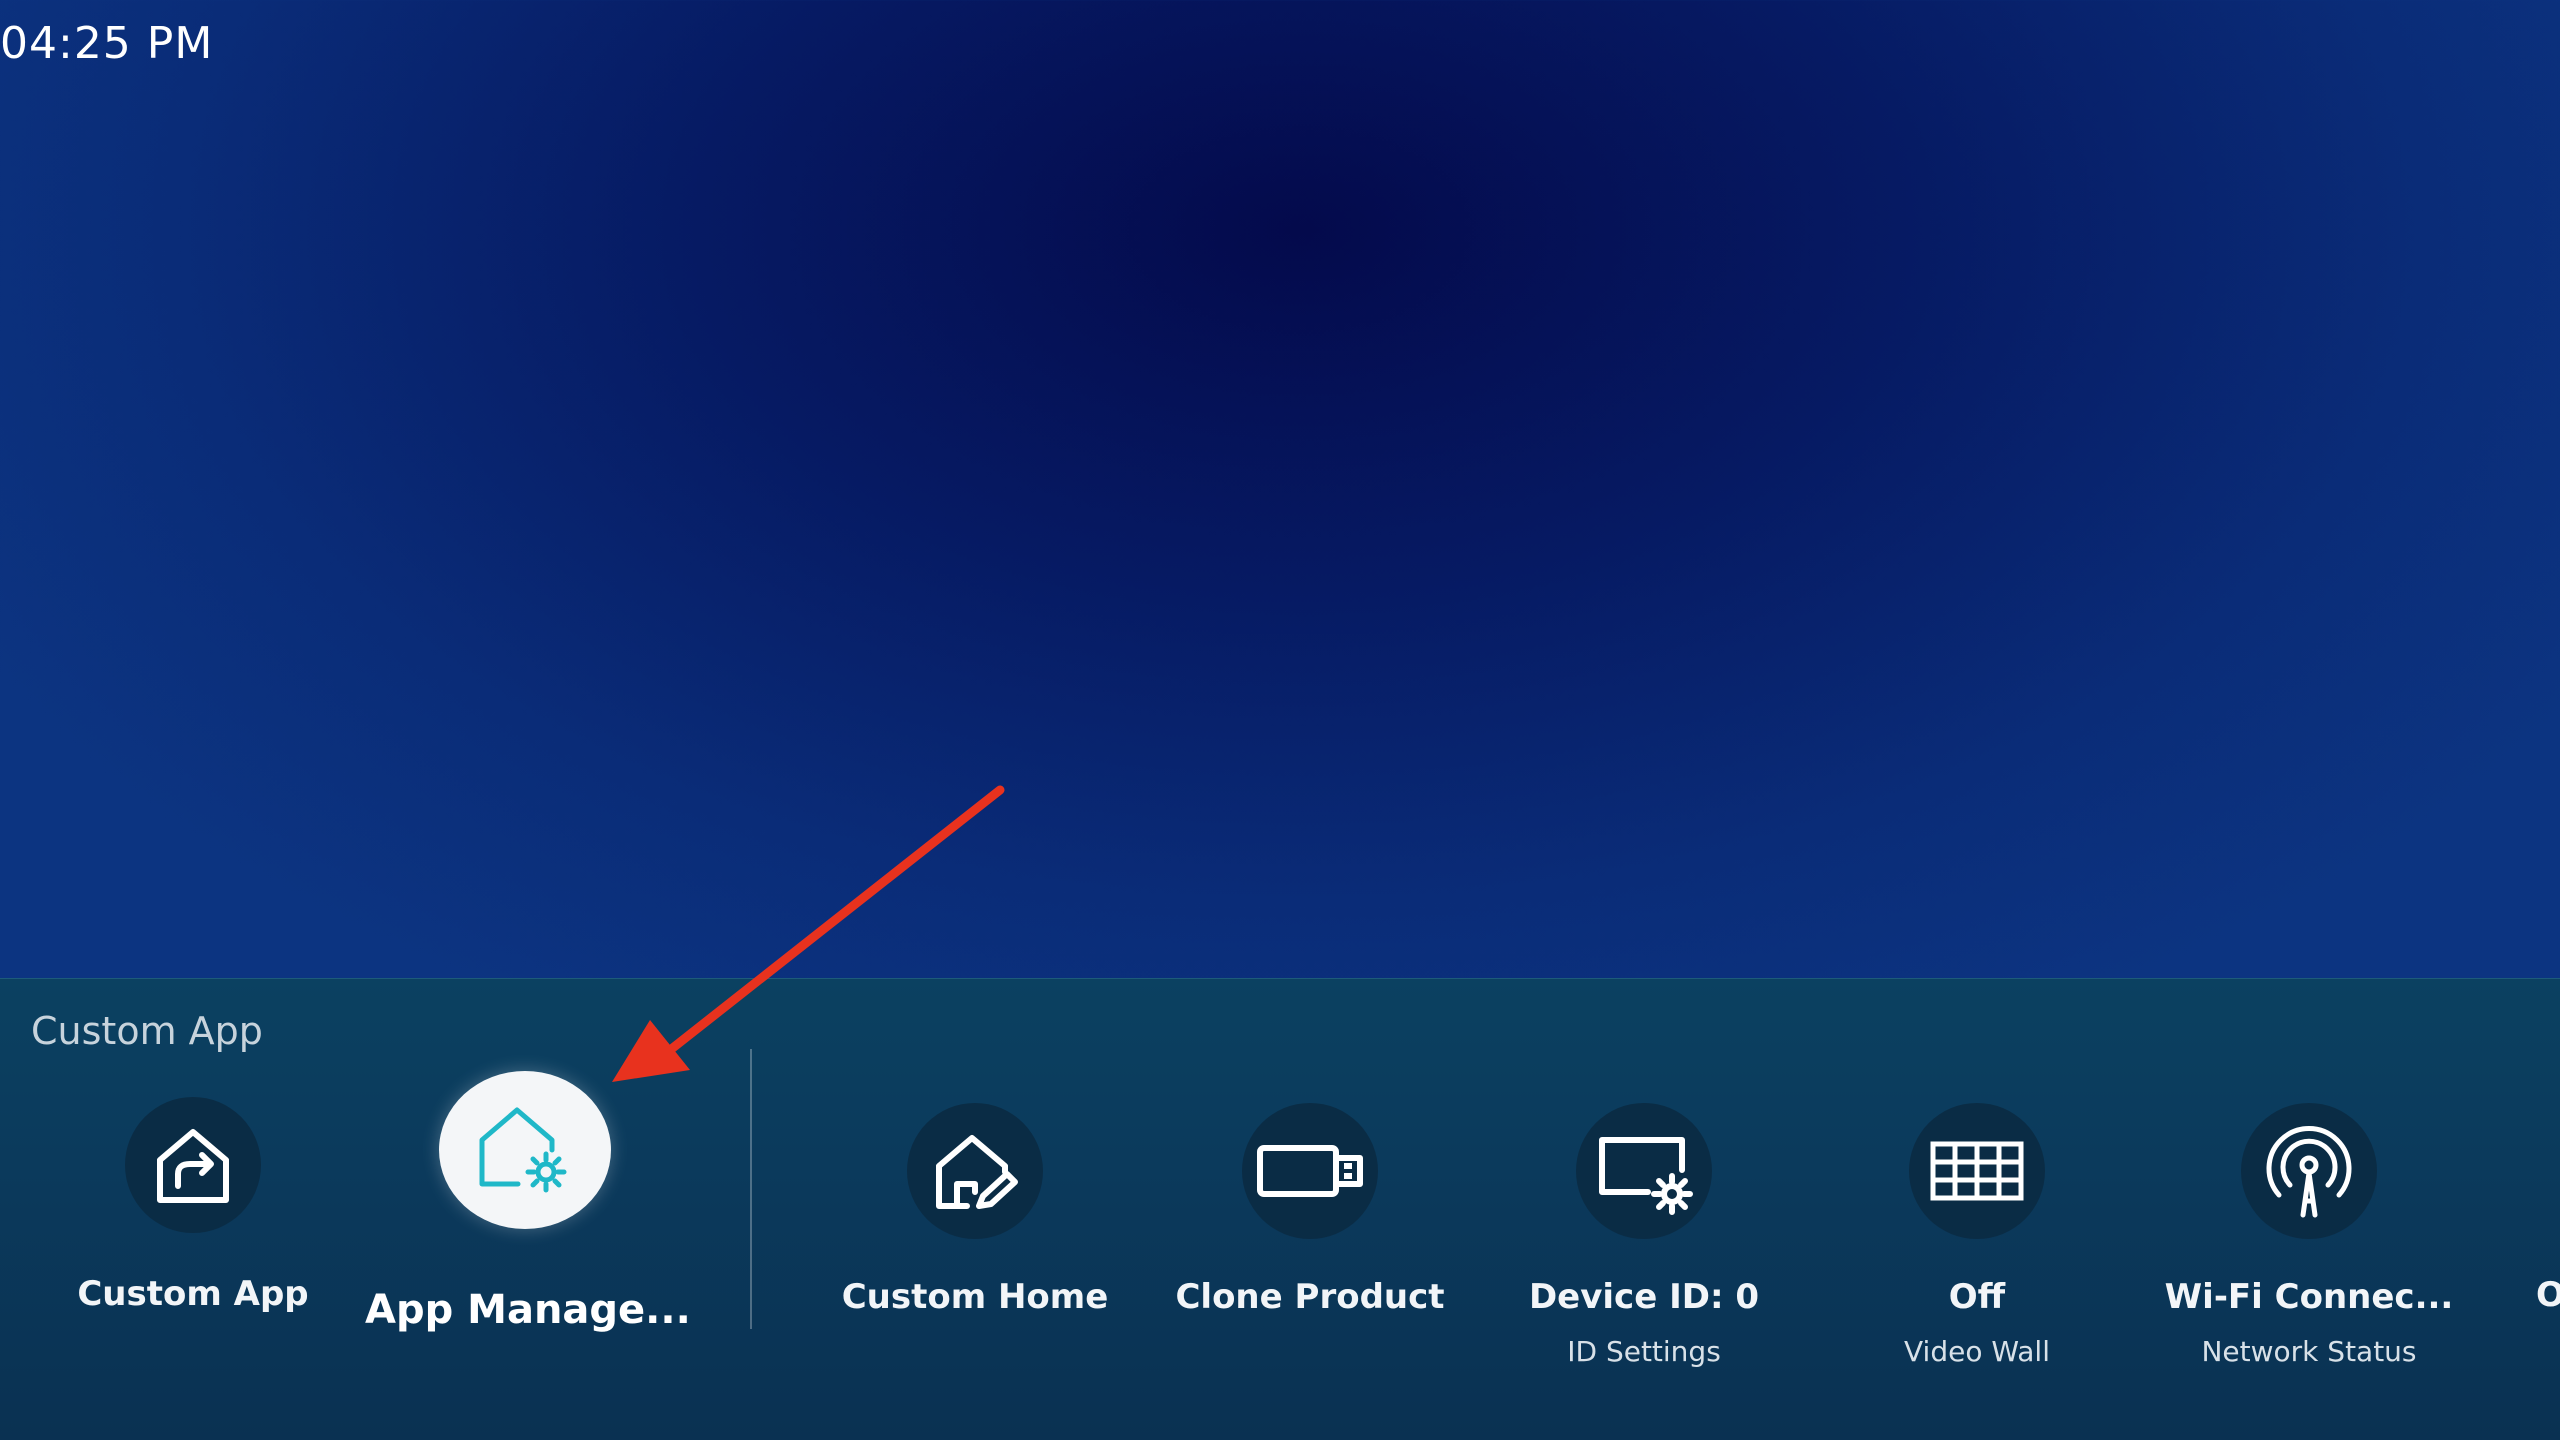 This screenshot has height=1440, width=2560. What do you see at coordinates (2548, 1295) in the screenshot?
I see `tile-label-cutoff: O` at bounding box center [2548, 1295].